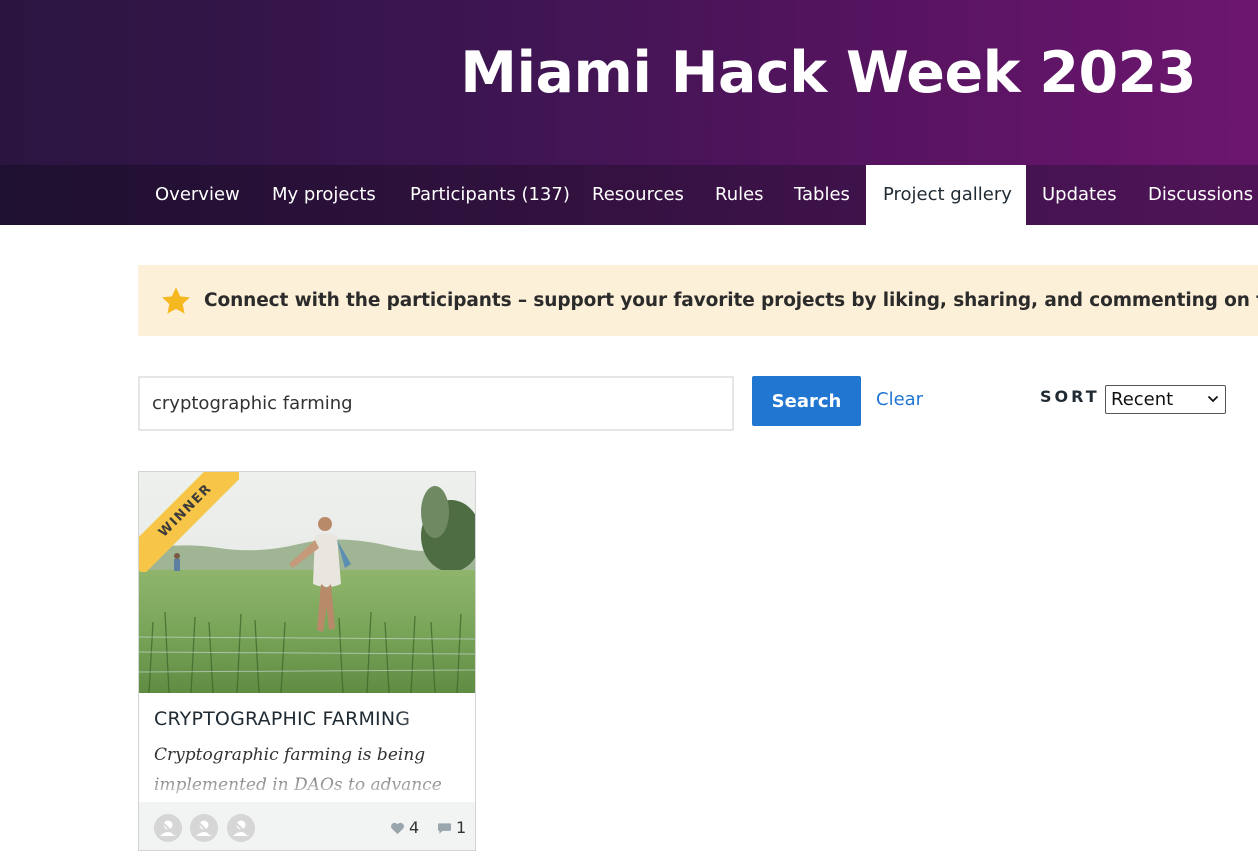  I want to click on heart-icon, so click(397, 828).